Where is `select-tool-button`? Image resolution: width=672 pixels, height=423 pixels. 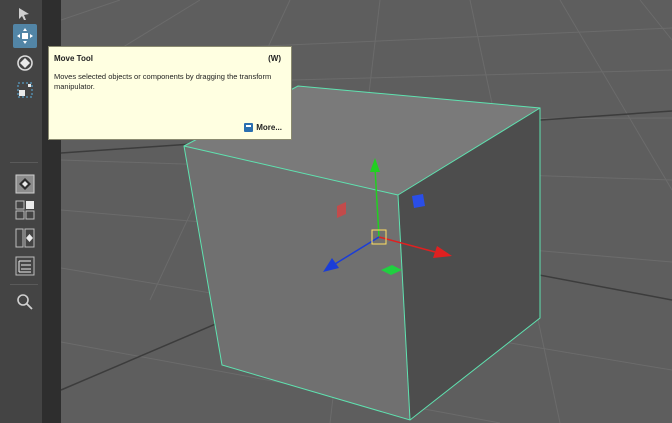 select-tool-button is located at coordinates (25, 14).